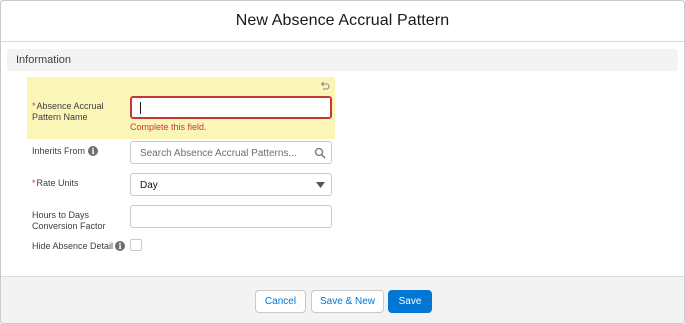 The width and height of the screenshot is (685, 324). I want to click on section-title: Information, so click(44, 60).